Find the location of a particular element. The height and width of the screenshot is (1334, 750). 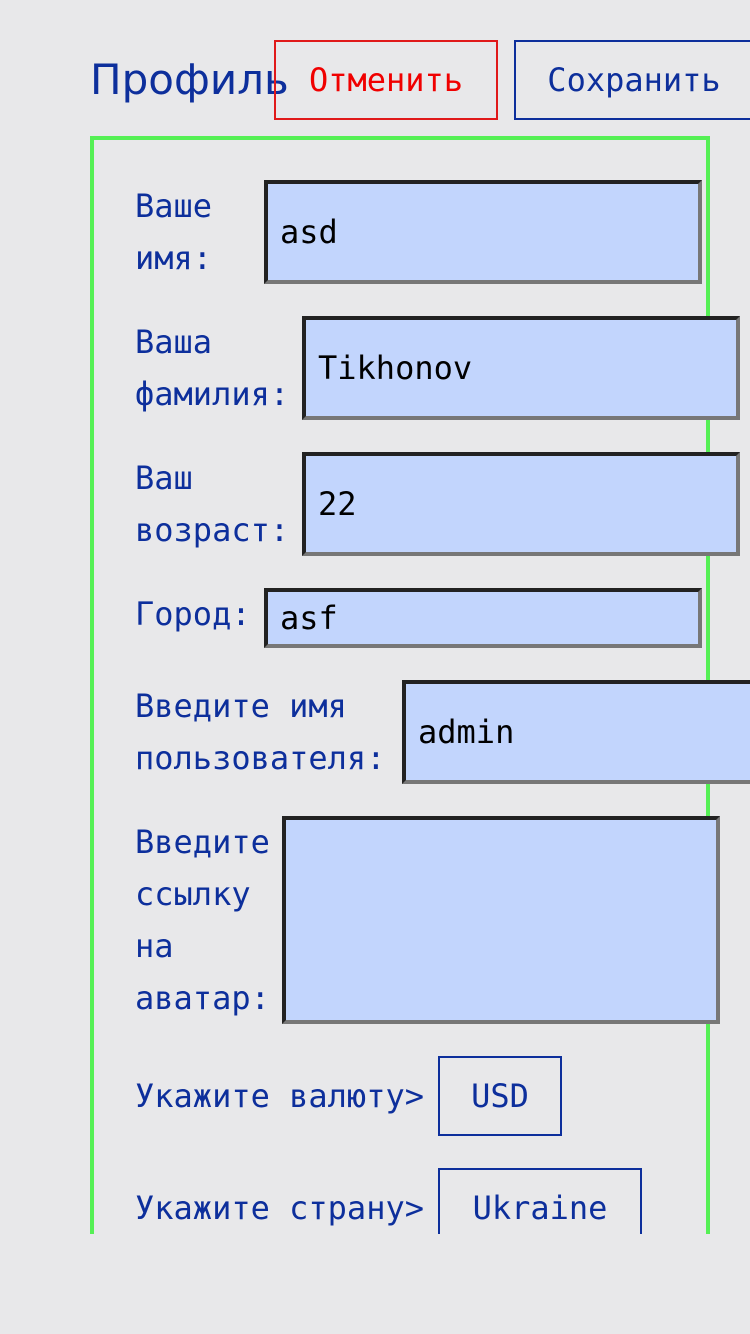

last-name-field is located at coordinates (521, 368).